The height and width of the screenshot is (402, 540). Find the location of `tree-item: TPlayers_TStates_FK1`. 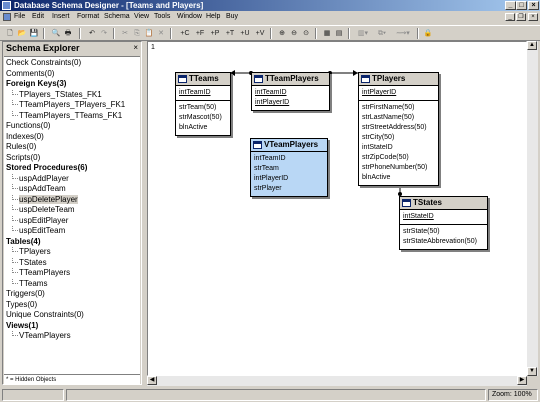

tree-item: TPlayers_TStates_FK1 is located at coordinates (57, 94).